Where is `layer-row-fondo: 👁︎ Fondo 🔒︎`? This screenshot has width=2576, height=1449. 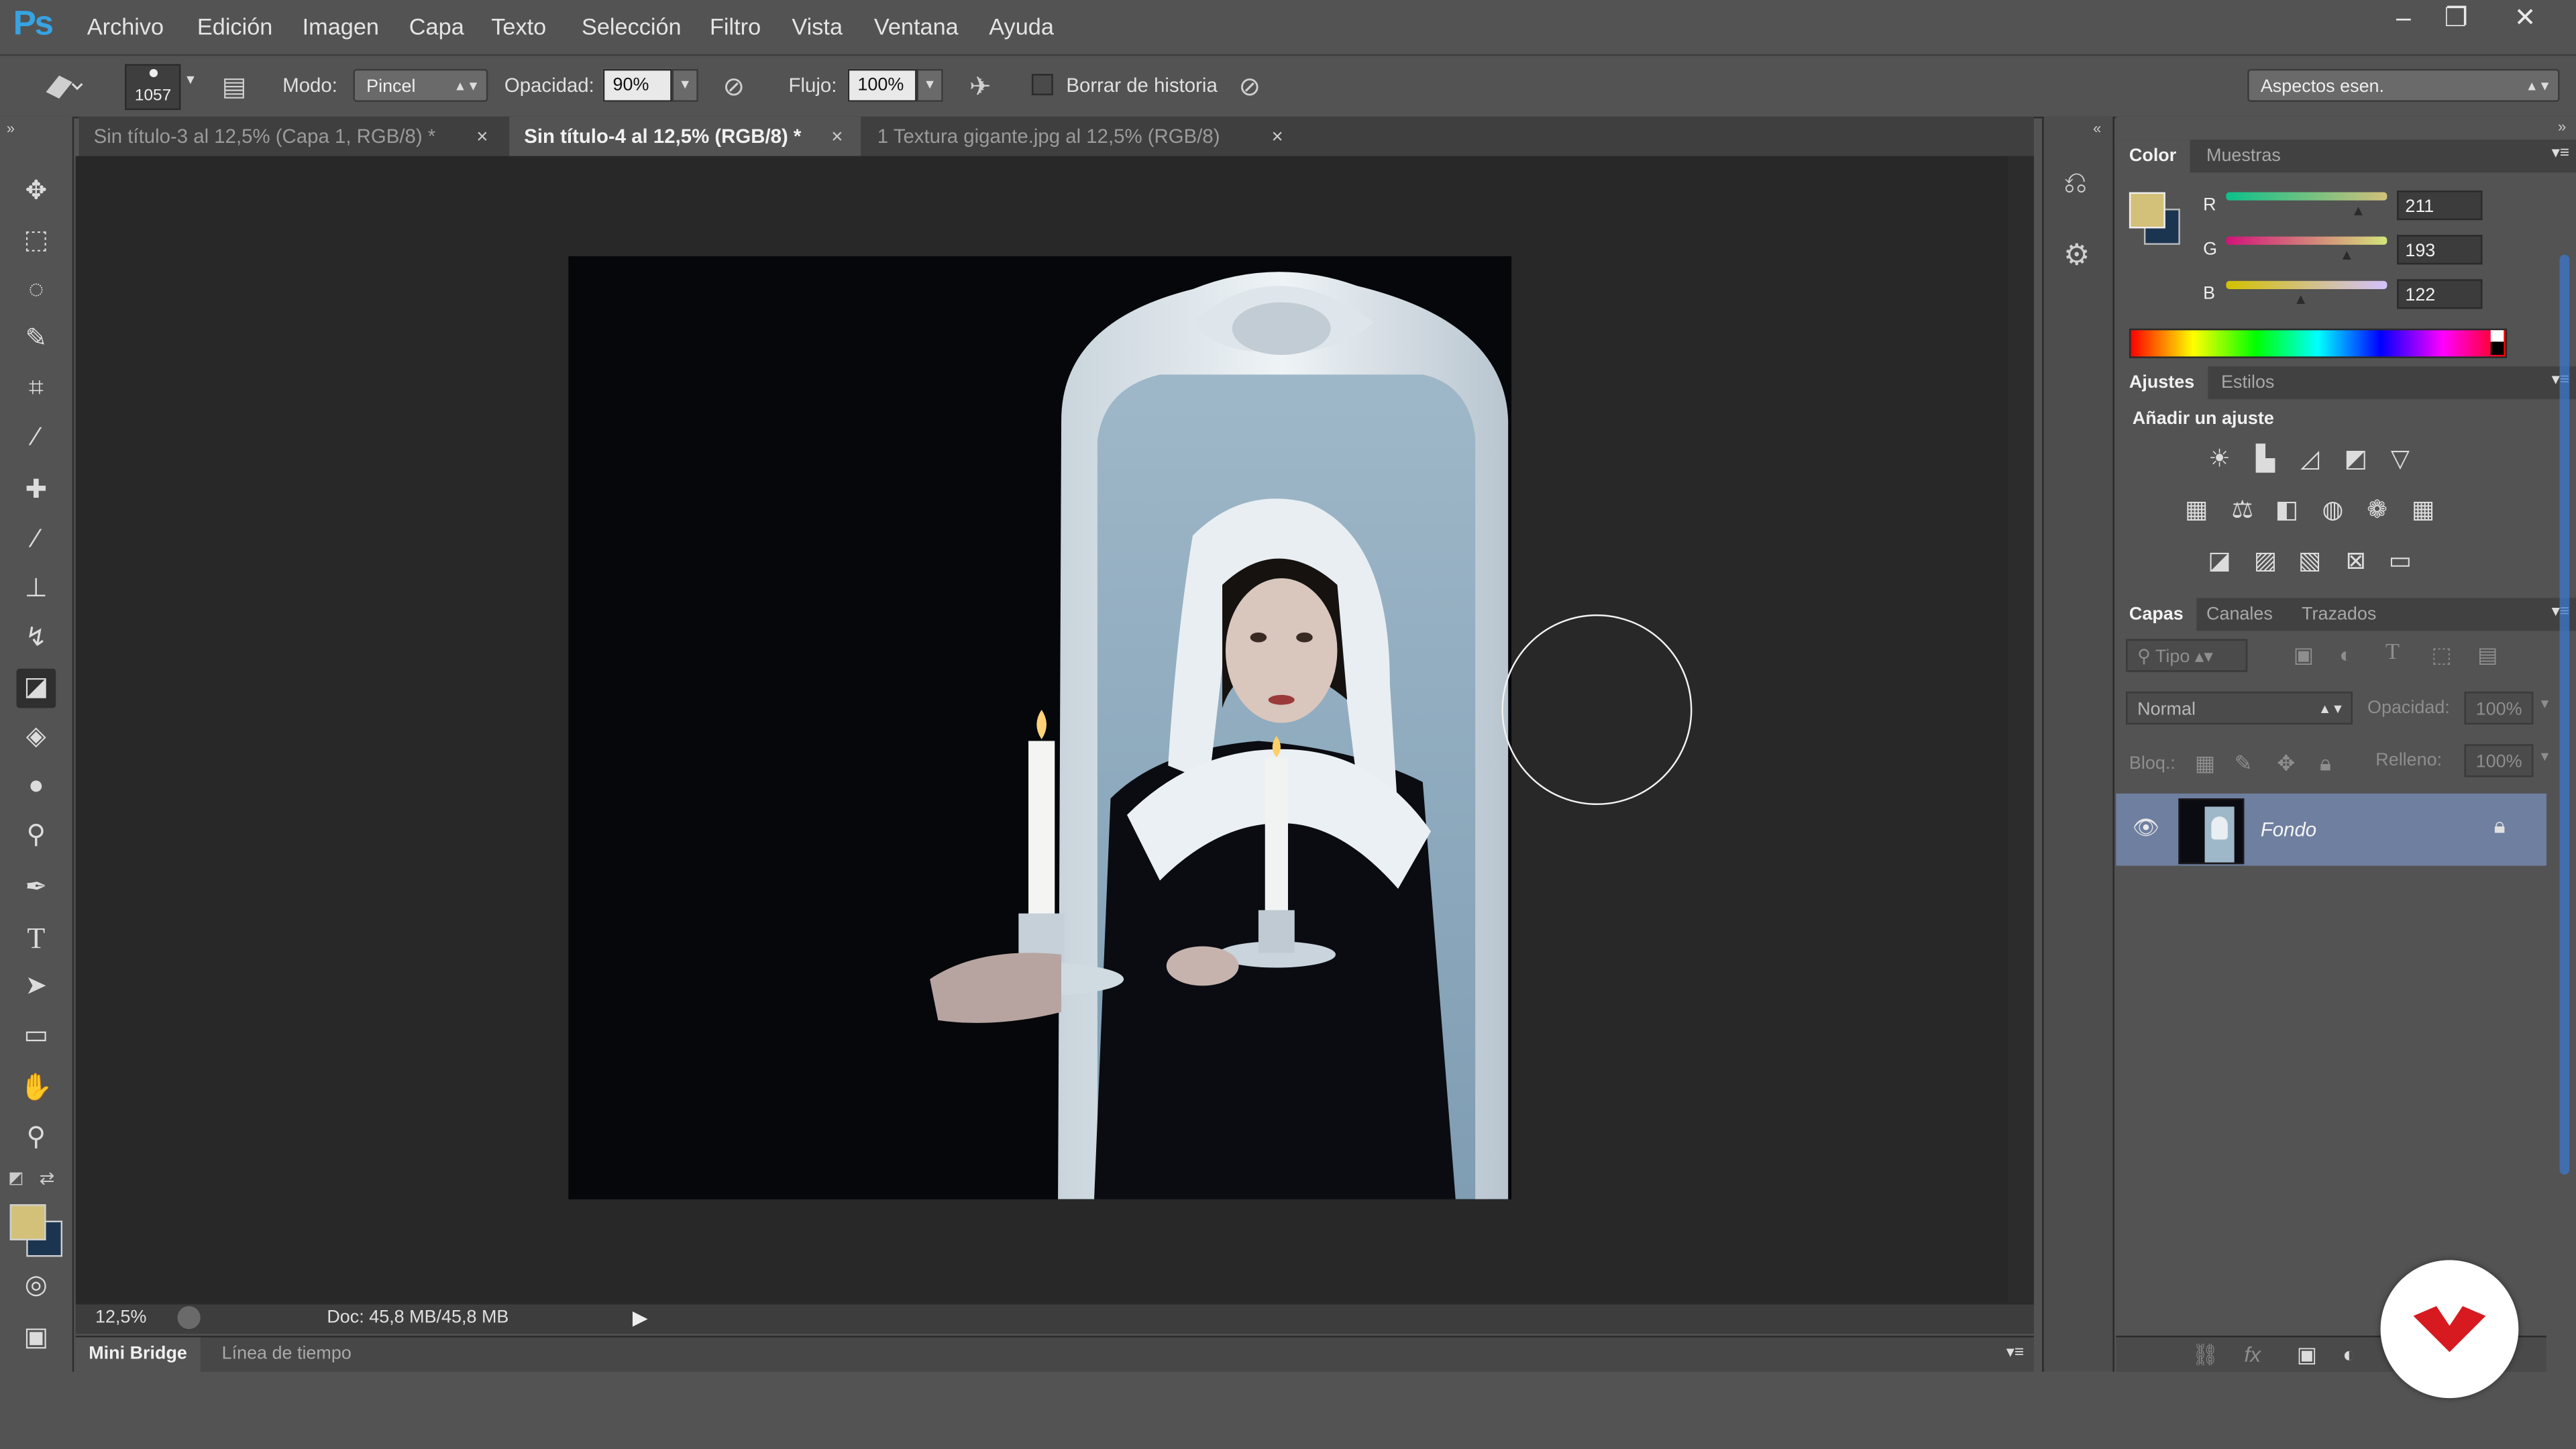
layer-row-fondo: 👁︎ Fondo 🔒︎ is located at coordinates (2331, 829).